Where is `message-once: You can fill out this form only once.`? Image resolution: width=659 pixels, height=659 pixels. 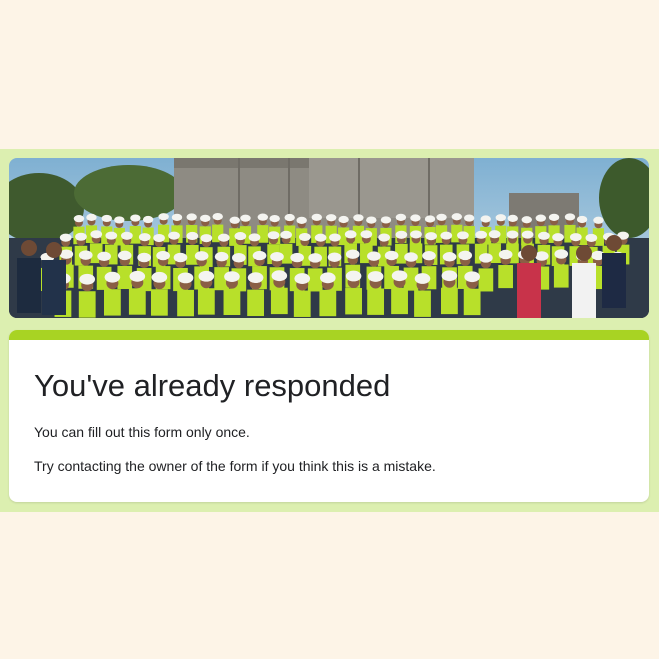 message-once: You can fill out this form only once. is located at coordinates (142, 432).